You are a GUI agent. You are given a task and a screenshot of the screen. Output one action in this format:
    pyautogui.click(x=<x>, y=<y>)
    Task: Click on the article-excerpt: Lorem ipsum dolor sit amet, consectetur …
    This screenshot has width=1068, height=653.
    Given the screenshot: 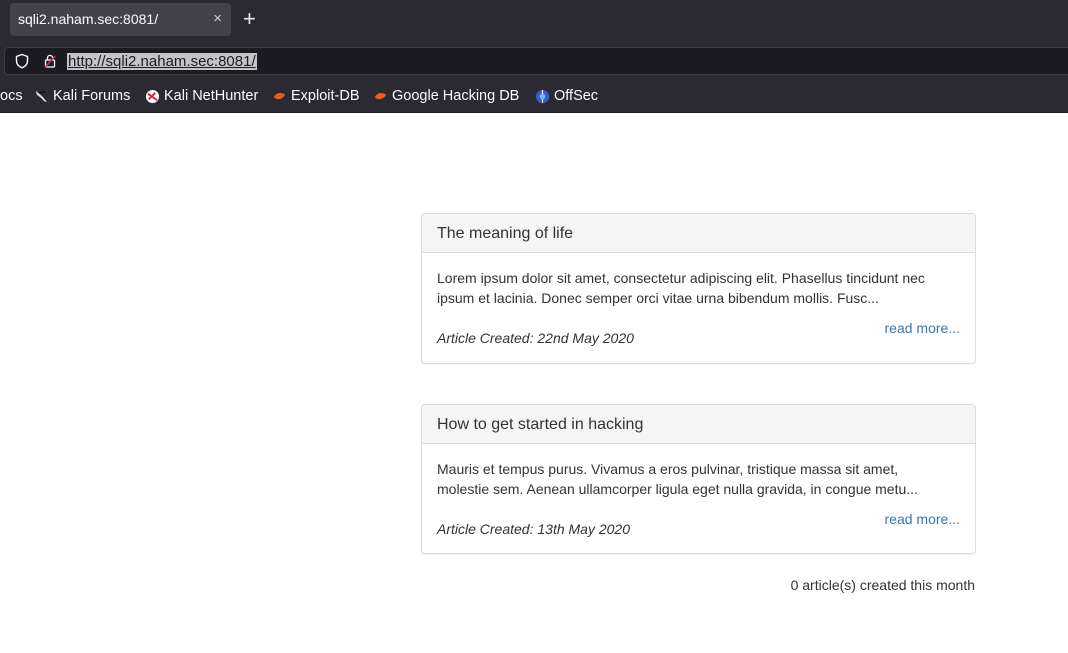 What is the action you would take?
    pyautogui.click(x=681, y=288)
    